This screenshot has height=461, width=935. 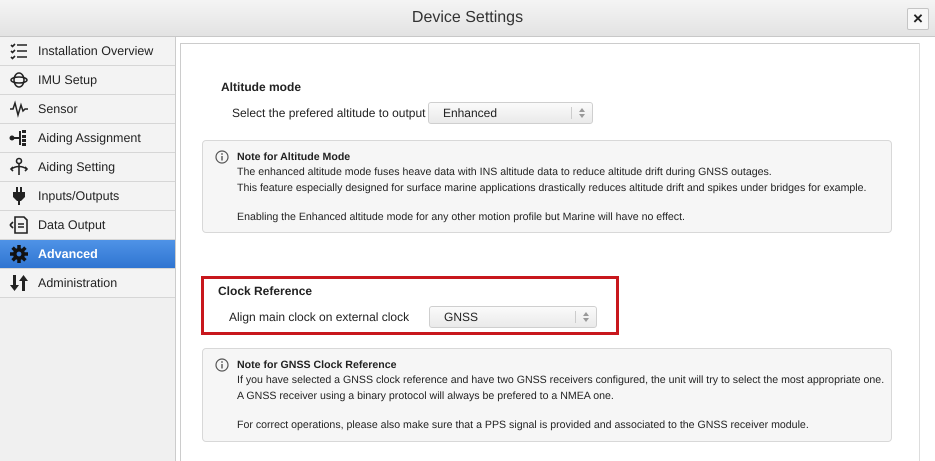 What do you see at coordinates (918, 19) in the screenshot?
I see `close-button: ×` at bounding box center [918, 19].